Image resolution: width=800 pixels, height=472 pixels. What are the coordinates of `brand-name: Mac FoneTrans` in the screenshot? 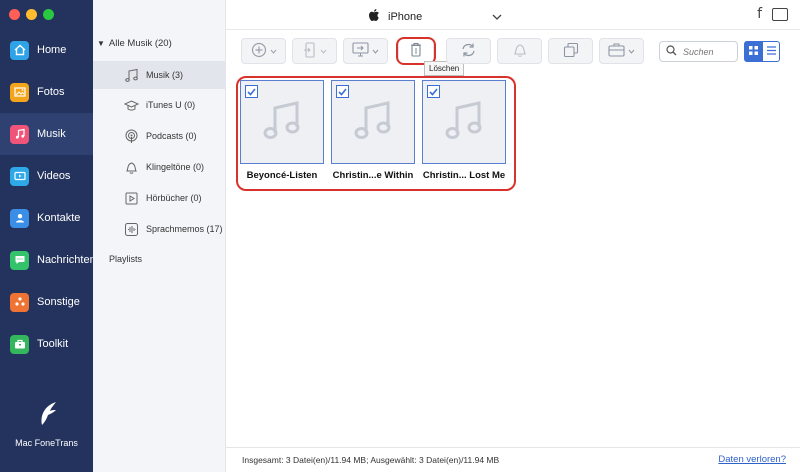 It's located at (46, 443).